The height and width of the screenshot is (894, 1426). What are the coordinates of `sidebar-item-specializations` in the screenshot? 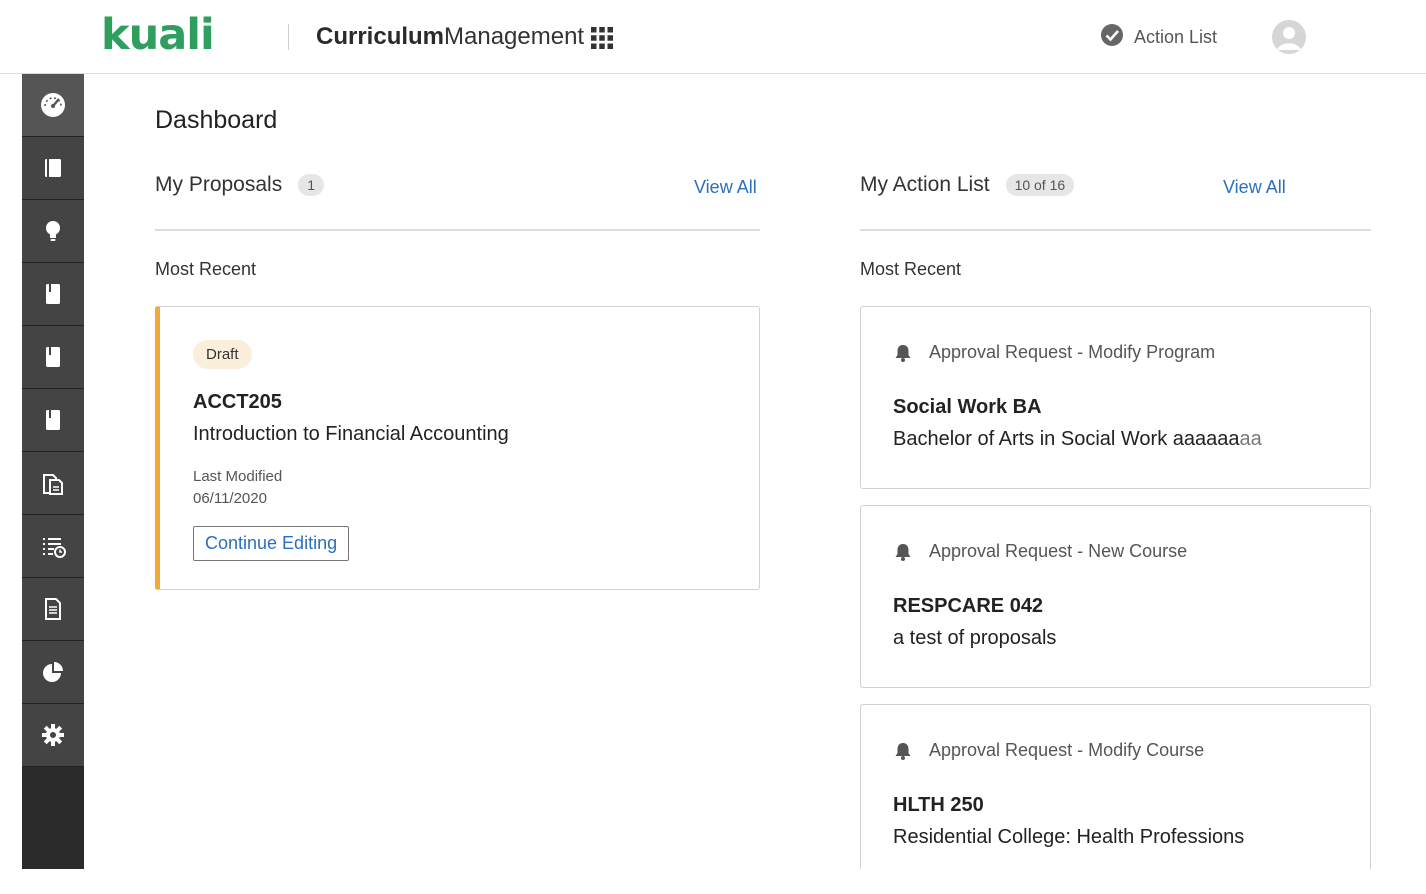 It's located at (53, 420).